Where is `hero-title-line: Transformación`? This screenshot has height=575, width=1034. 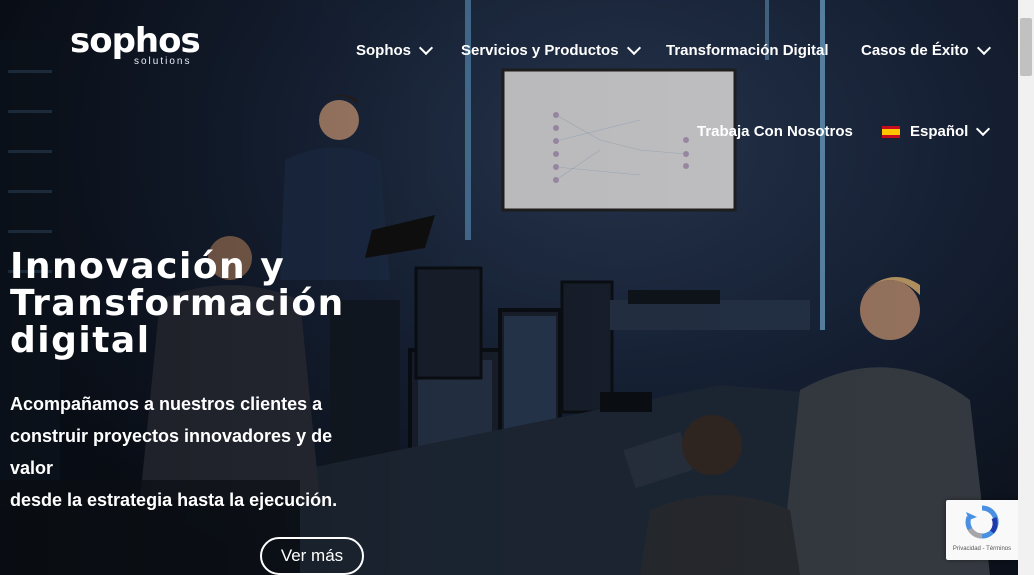 hero-title-line: Transformación is located at coordinates (177, 303).